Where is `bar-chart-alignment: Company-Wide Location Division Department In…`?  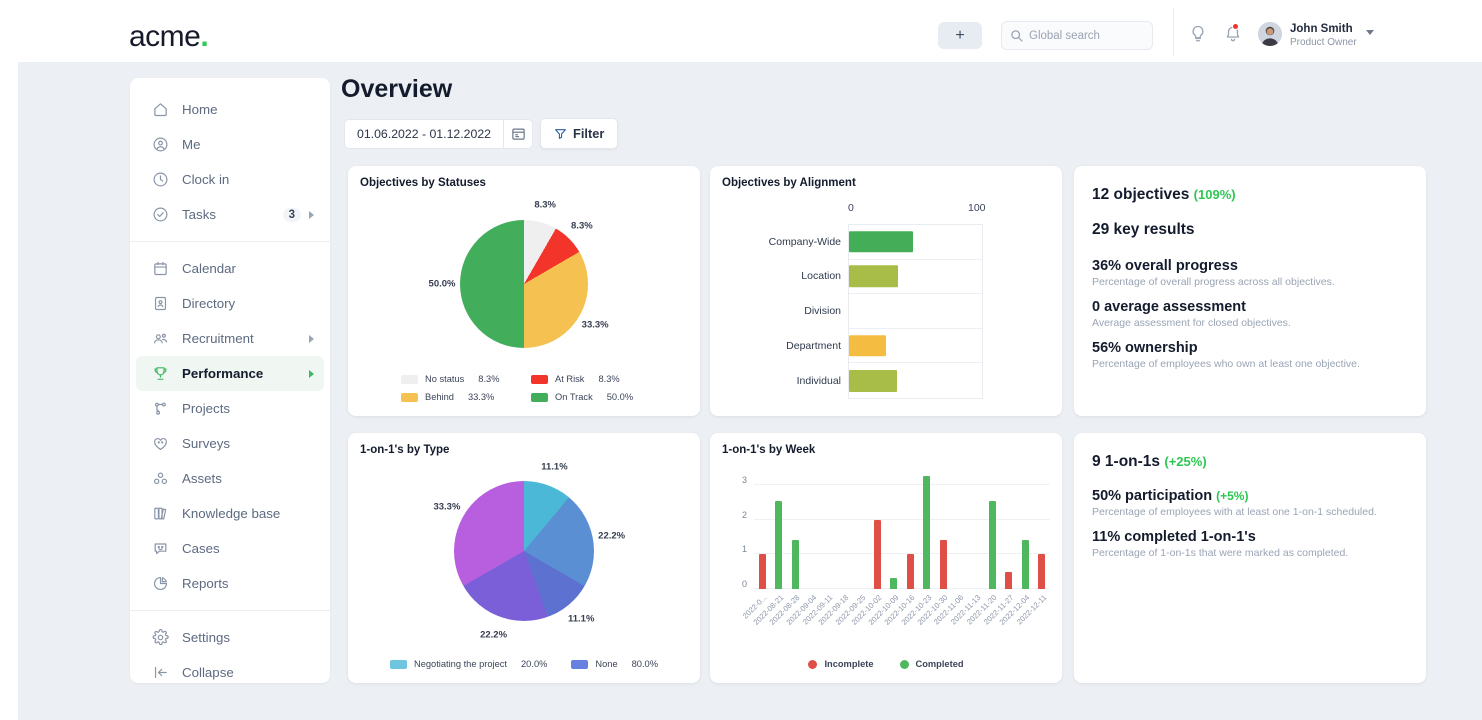
bar-chart-alignment: Company-Wide Location Division Department In… is located at coordinates (876, 311).